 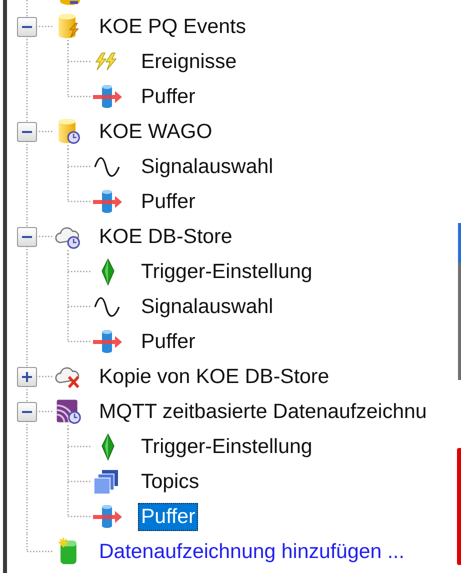 I want to click on plus-icon, so click(x=27, y=376).